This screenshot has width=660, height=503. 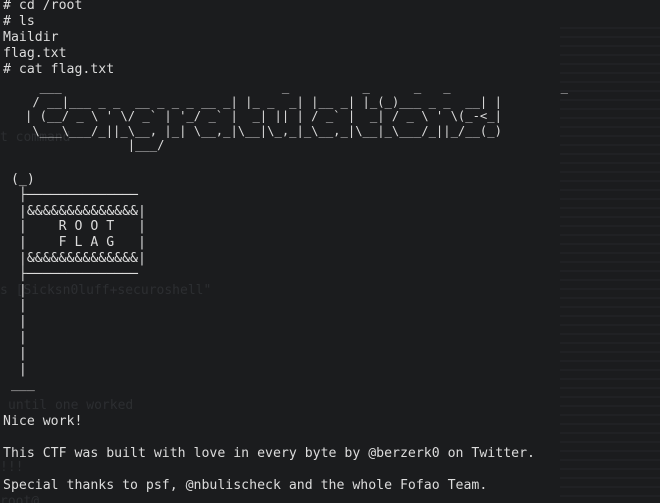 I want to click on output-flag-file: flag.txt, so click(x=35, y=53).